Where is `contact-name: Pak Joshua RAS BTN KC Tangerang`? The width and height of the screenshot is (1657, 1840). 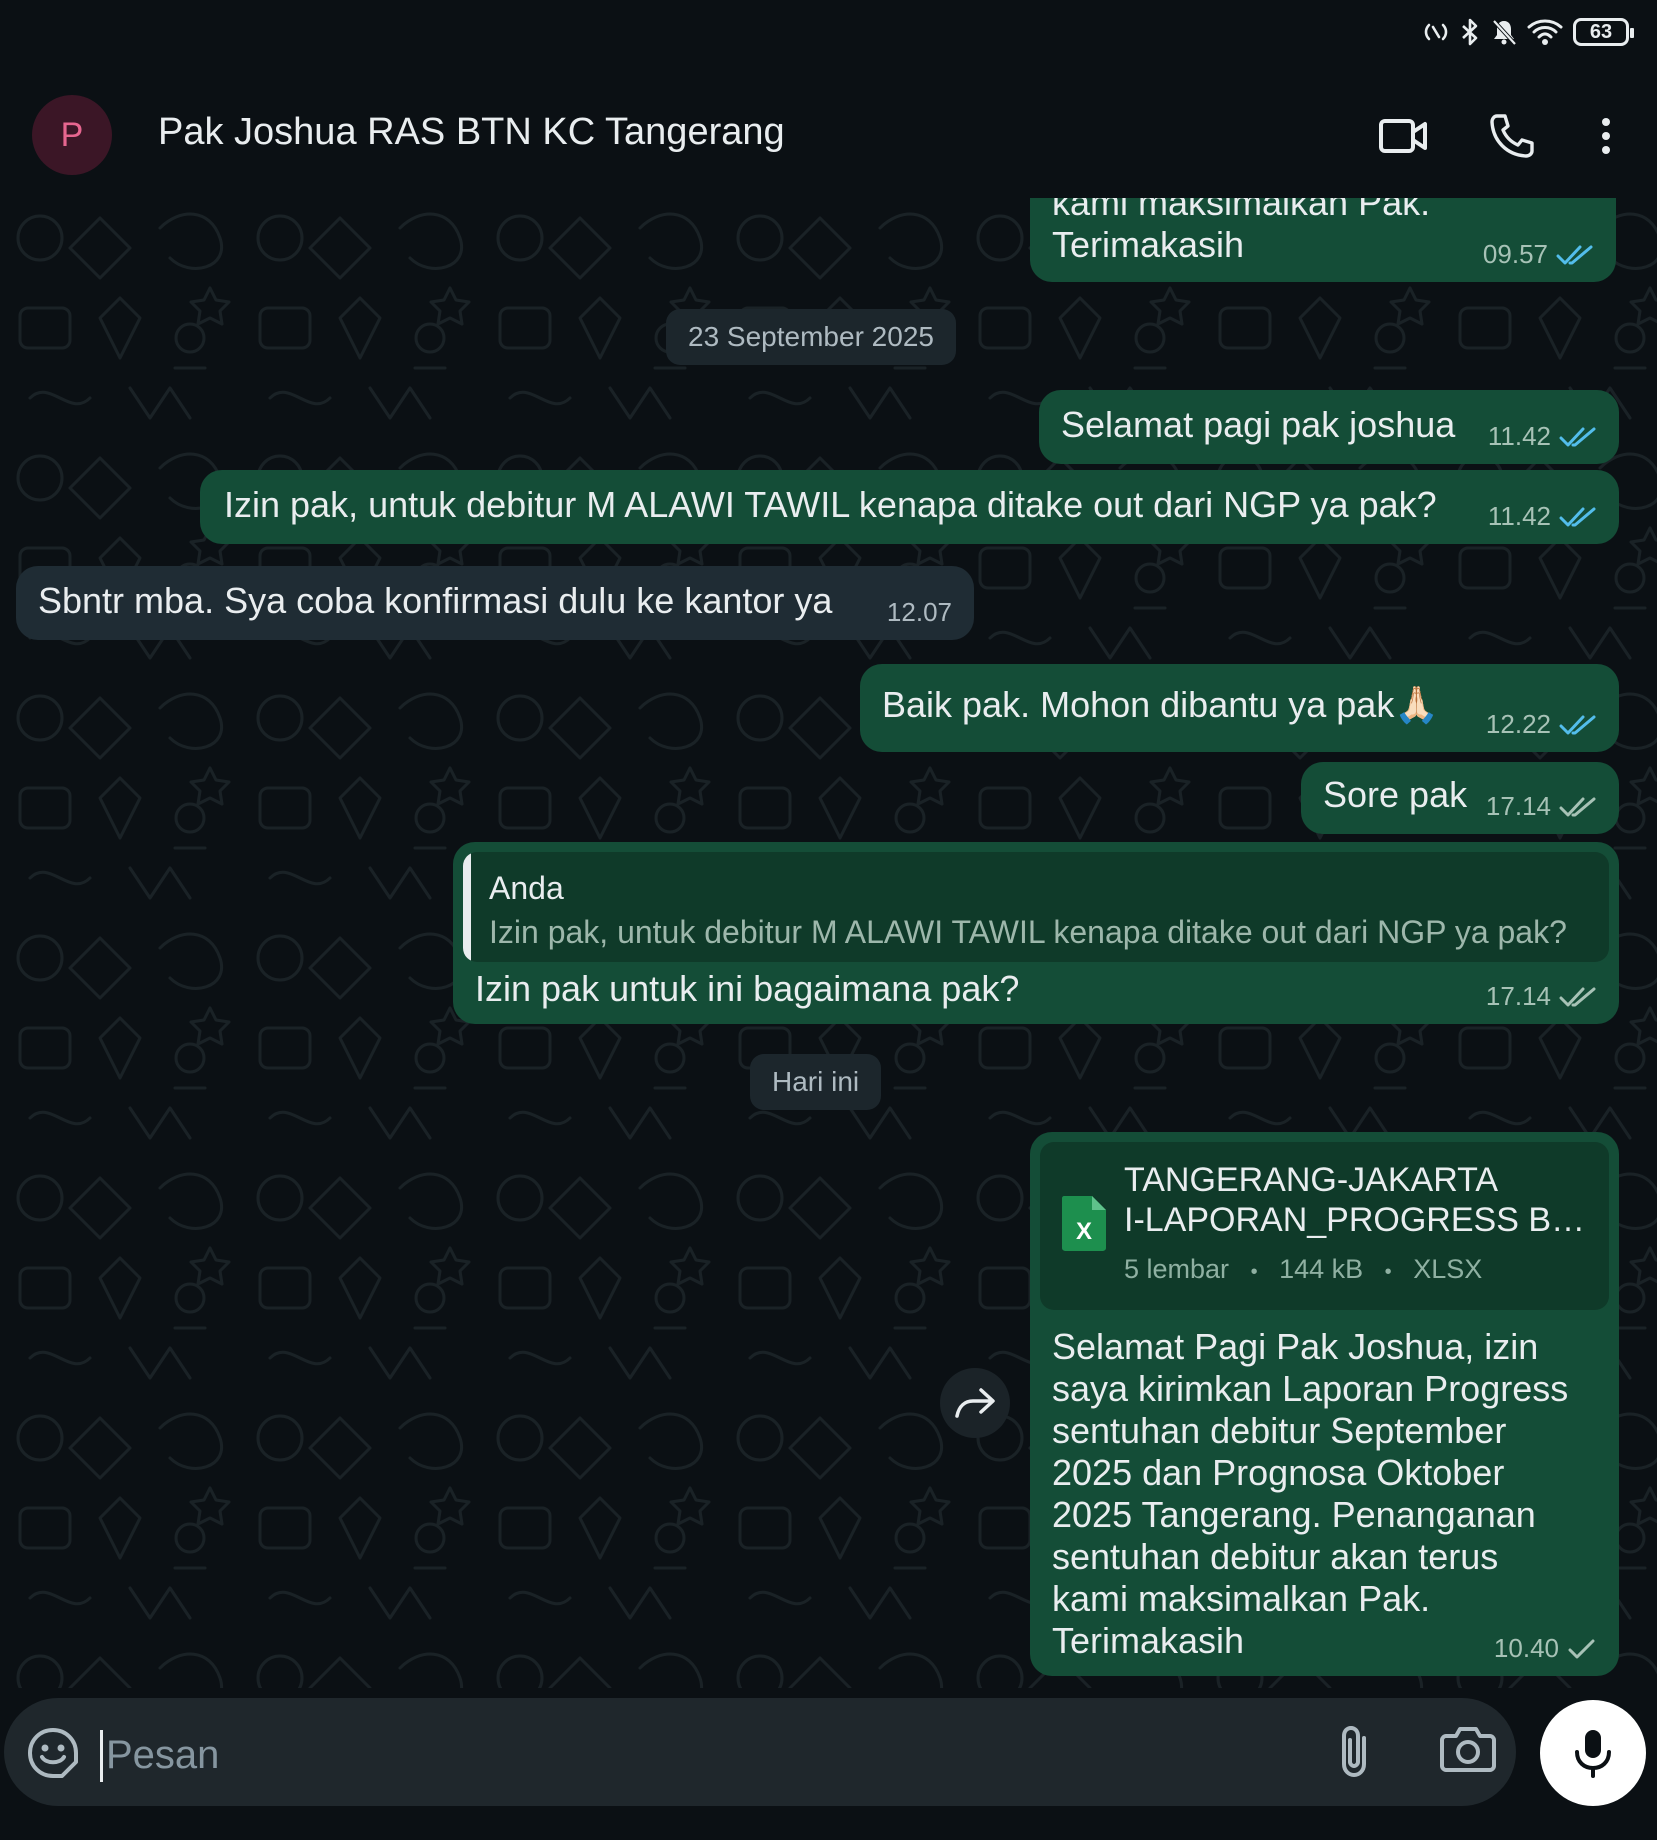 contact-name: Pak Joshua RAS BTN KC Tangerang is located at coordinates (471, 132).